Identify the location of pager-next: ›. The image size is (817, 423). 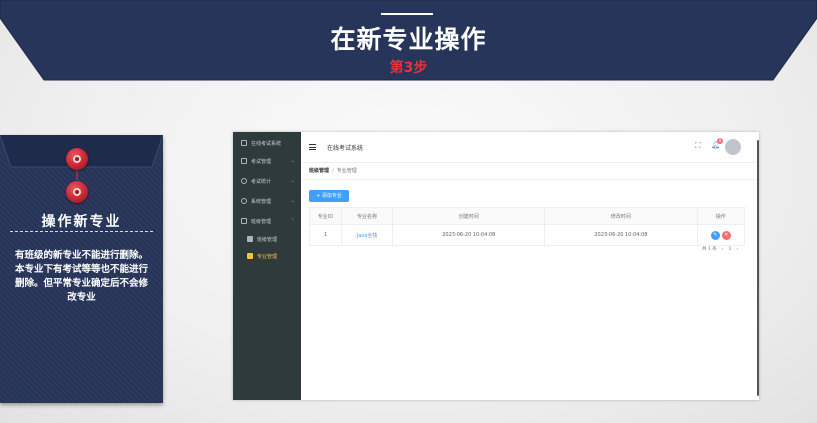
(737, 249).